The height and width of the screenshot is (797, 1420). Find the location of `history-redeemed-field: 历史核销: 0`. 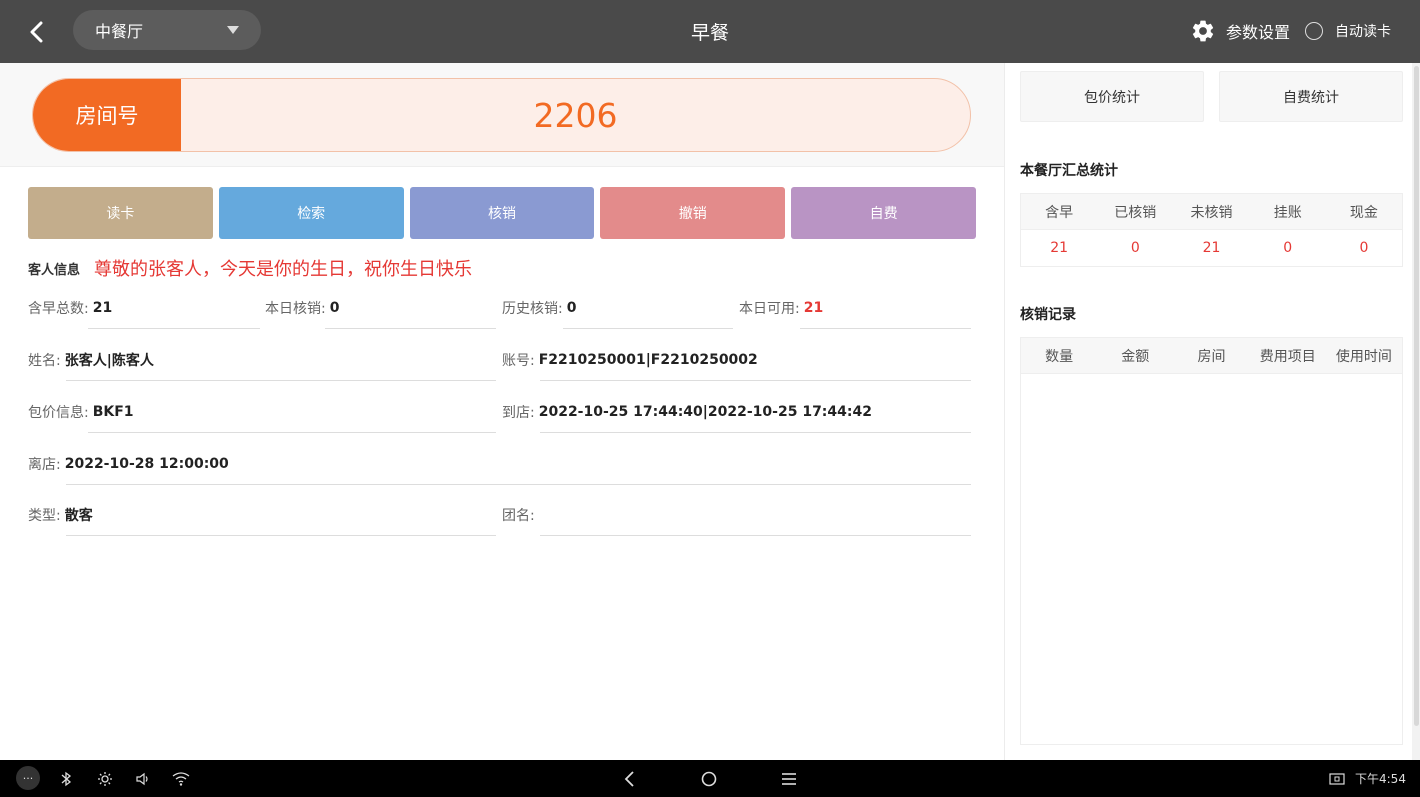

history-redeemed-field: 历史核销: 0 is located at coordinates (539, 308).